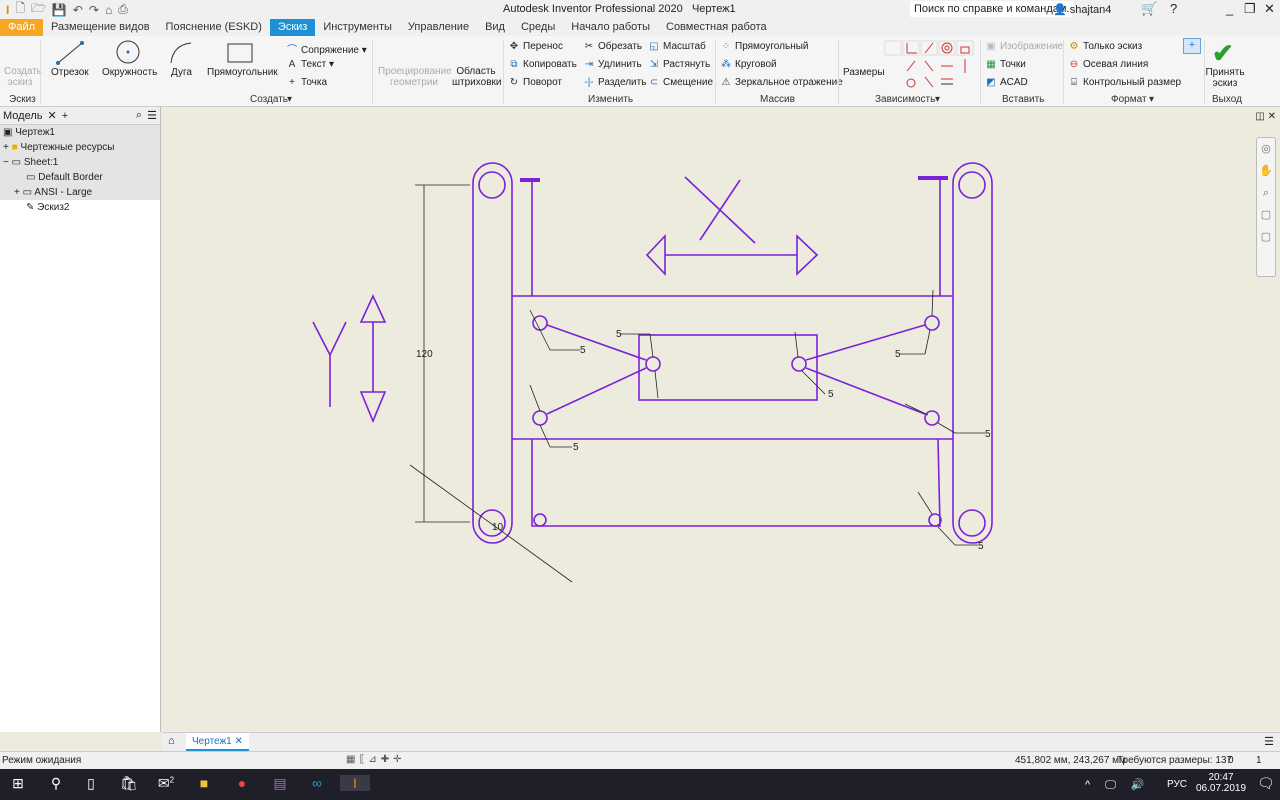 This screenshot has height=800, width=1280. Describe the element at coordinates (535, 82) in the screenshot. I see `rotate-button: ↻ Поворот` at that location.